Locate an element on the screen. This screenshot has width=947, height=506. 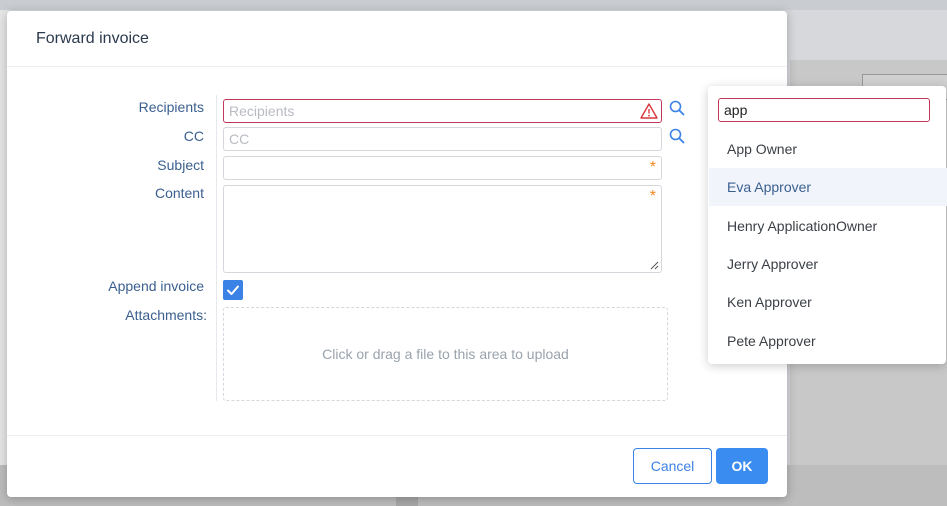
content-textarea: * is located at coordinates (442, 229).